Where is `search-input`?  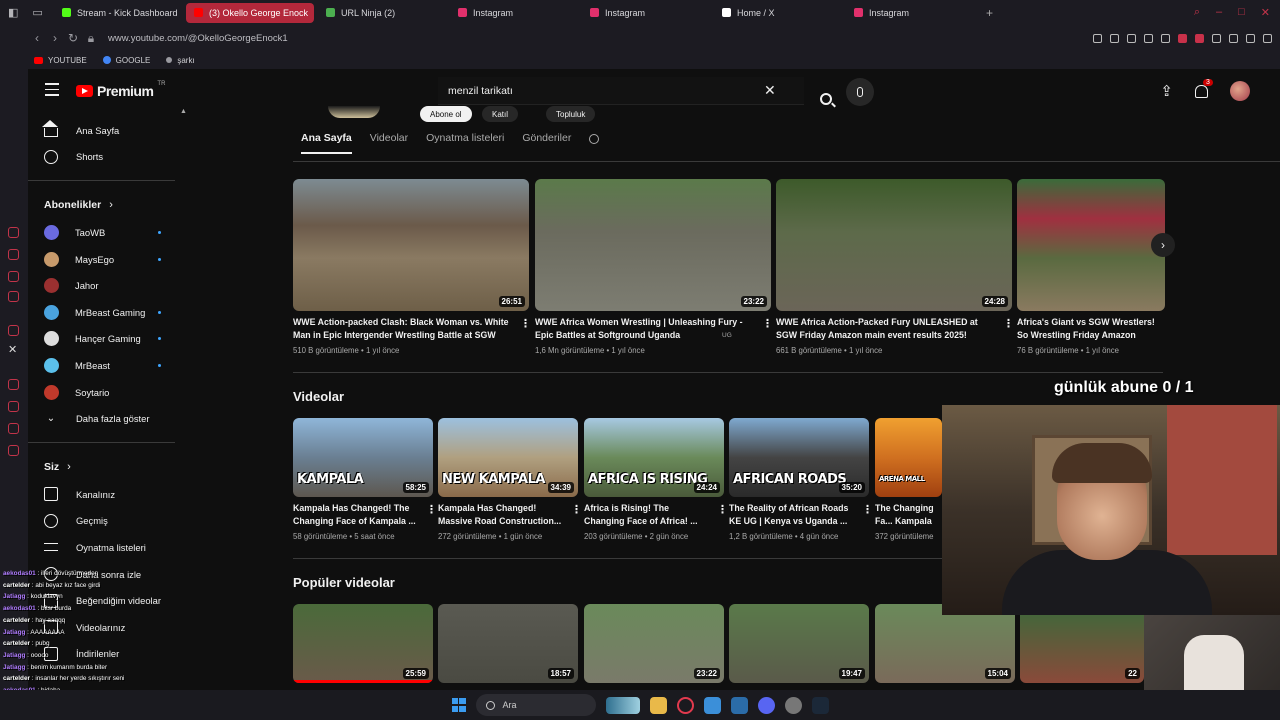
search-input is located at coordinates (598, 90).